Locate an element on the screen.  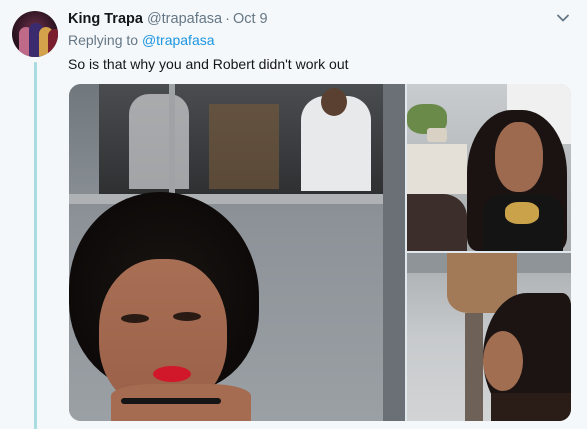
reply-thread-line is located at coordinates (35, 245).